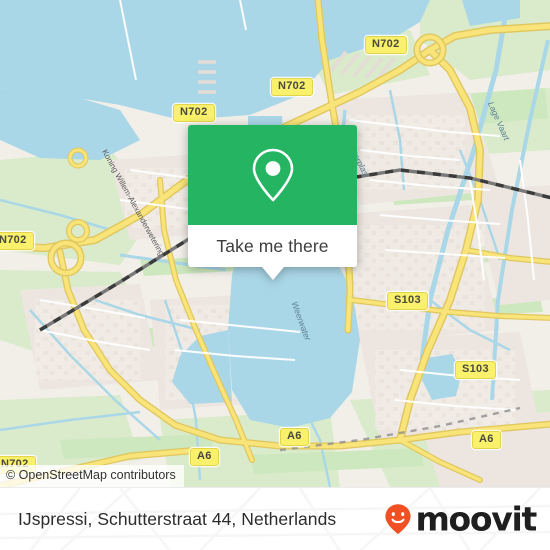 This screenshot has height=550, width=550. What do you see at coordinates (272, 273) in the screenshot?
I see `popup-pointer-tail` at bounding box center [272, 273].